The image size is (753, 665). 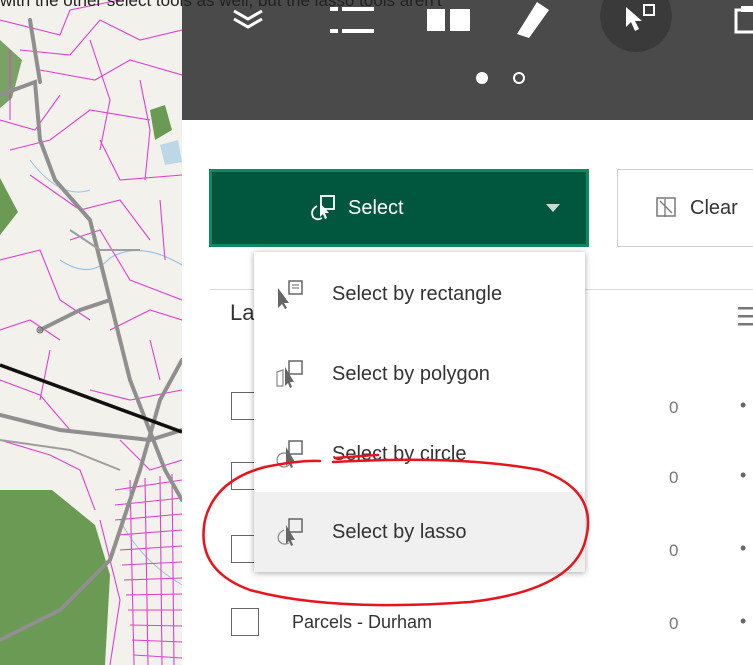 I want to click on select-button-label: Select, so click(x=376, y=207).